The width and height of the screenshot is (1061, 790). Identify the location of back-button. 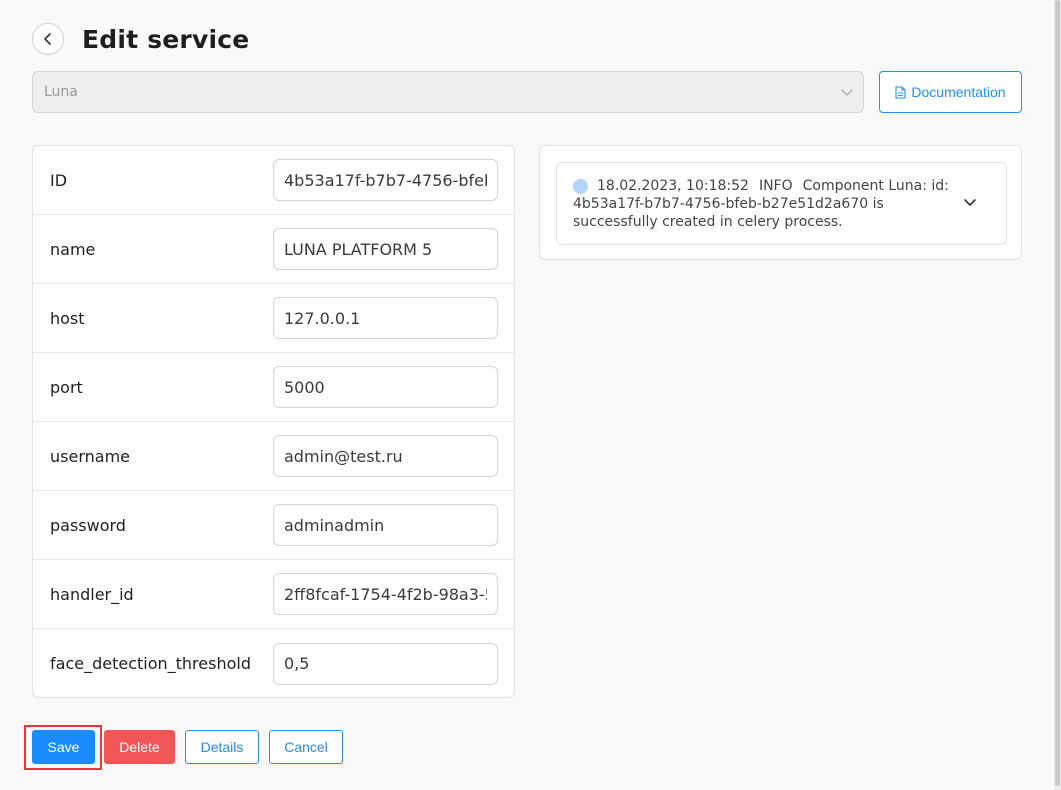
(48, 39).